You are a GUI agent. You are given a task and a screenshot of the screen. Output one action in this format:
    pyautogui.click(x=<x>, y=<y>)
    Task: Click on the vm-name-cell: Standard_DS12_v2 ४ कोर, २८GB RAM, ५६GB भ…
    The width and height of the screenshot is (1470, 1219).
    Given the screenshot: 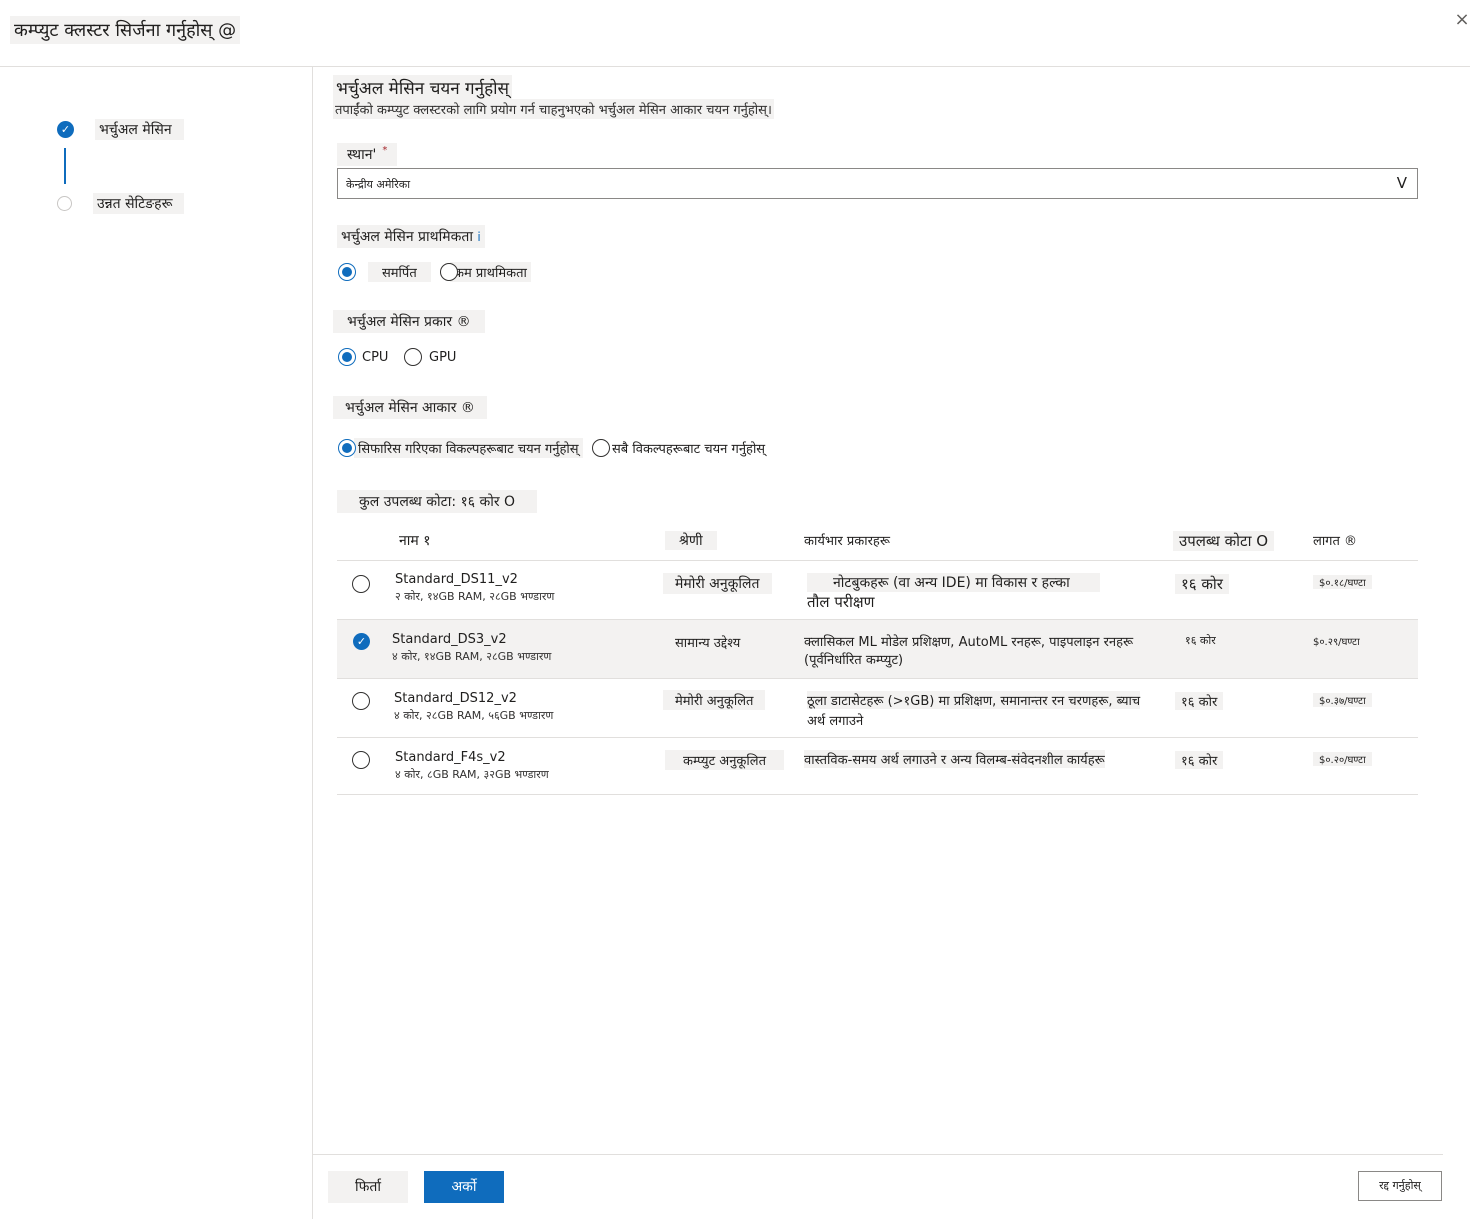 What is the action you would take?
    pyautogui.click(x=473, y=707)
    